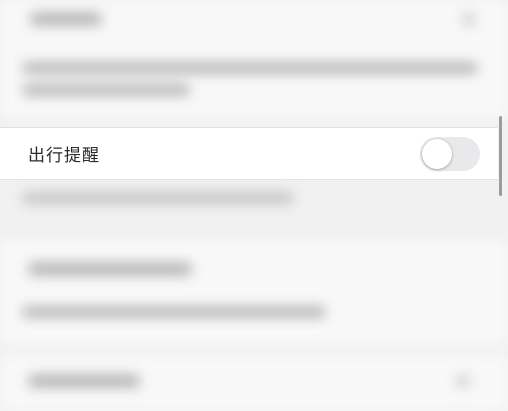 The width and height of the screenshot is (508, 411). Describe the element at coordinates (66, 19) in the screenshot. I see `blurred-section-title` at that location.